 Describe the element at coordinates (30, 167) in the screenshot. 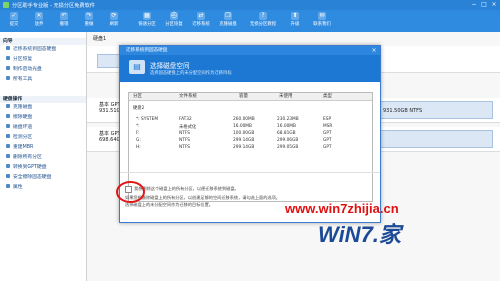

I see `sidebar-item-label: 转换到GPT硬盘` at that location.